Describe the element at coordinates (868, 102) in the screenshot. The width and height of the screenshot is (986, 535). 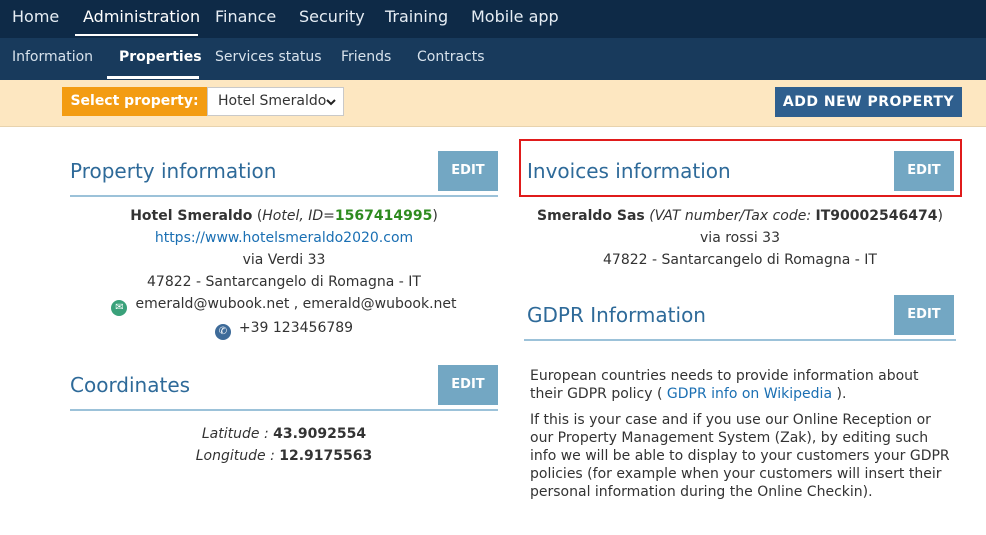
I see `add-new-property-button: ADD NEW PROPERTY` at that location.